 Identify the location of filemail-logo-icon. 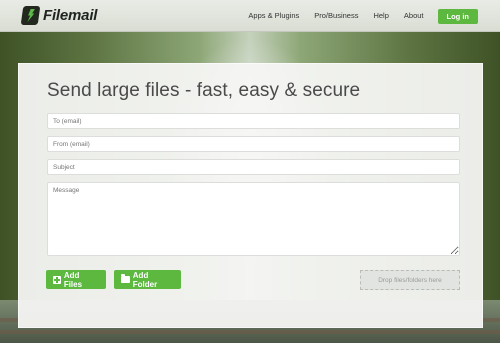
(30, 15).